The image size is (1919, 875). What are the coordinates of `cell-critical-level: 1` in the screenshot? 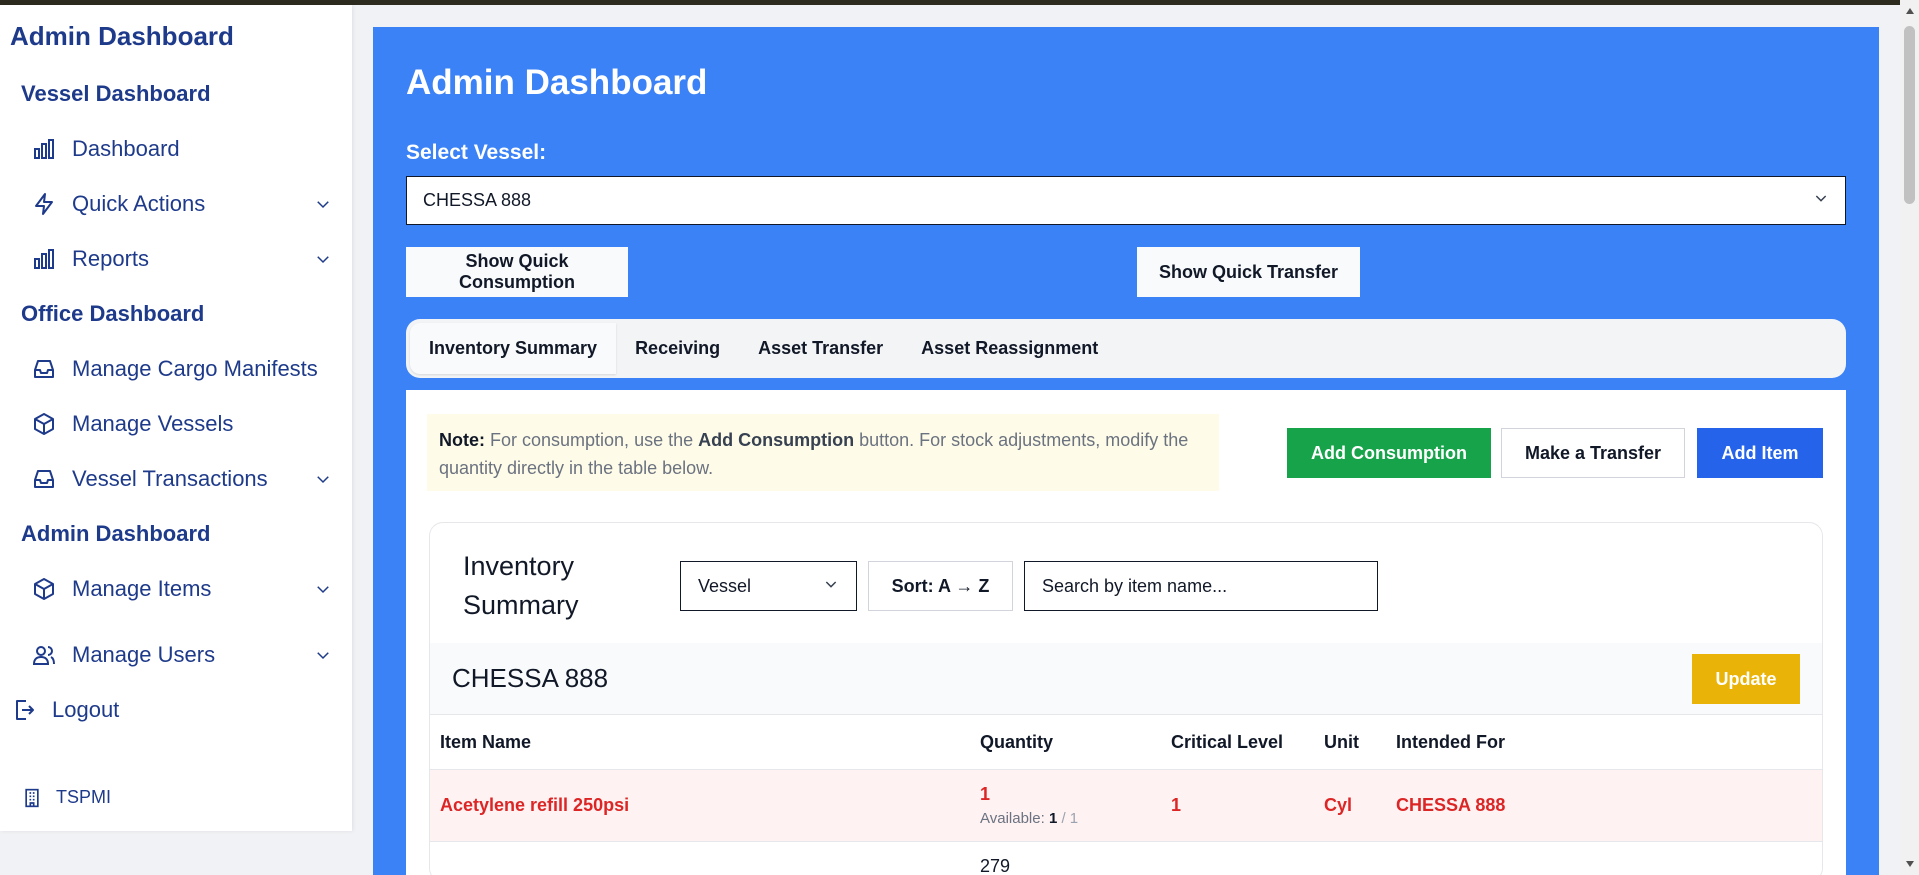 It's located at (1176, 805).